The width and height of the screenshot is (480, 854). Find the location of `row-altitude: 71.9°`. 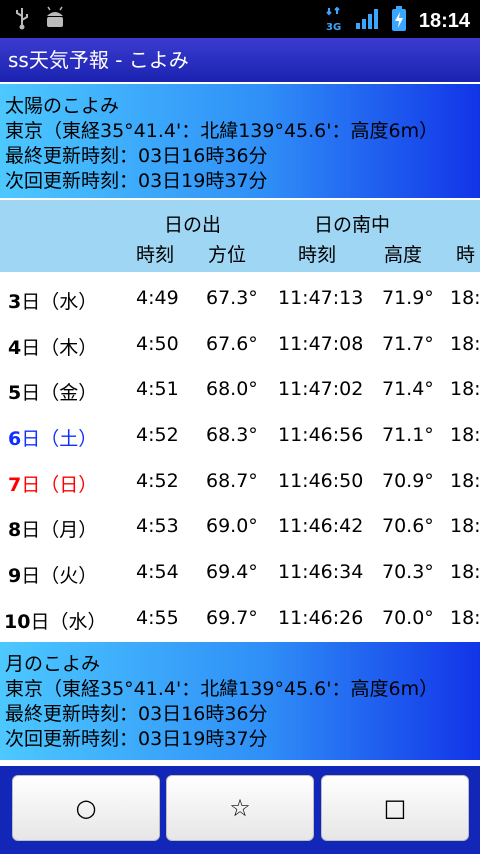

row-altitude: 71.9° is located at coordinates (408, 298).